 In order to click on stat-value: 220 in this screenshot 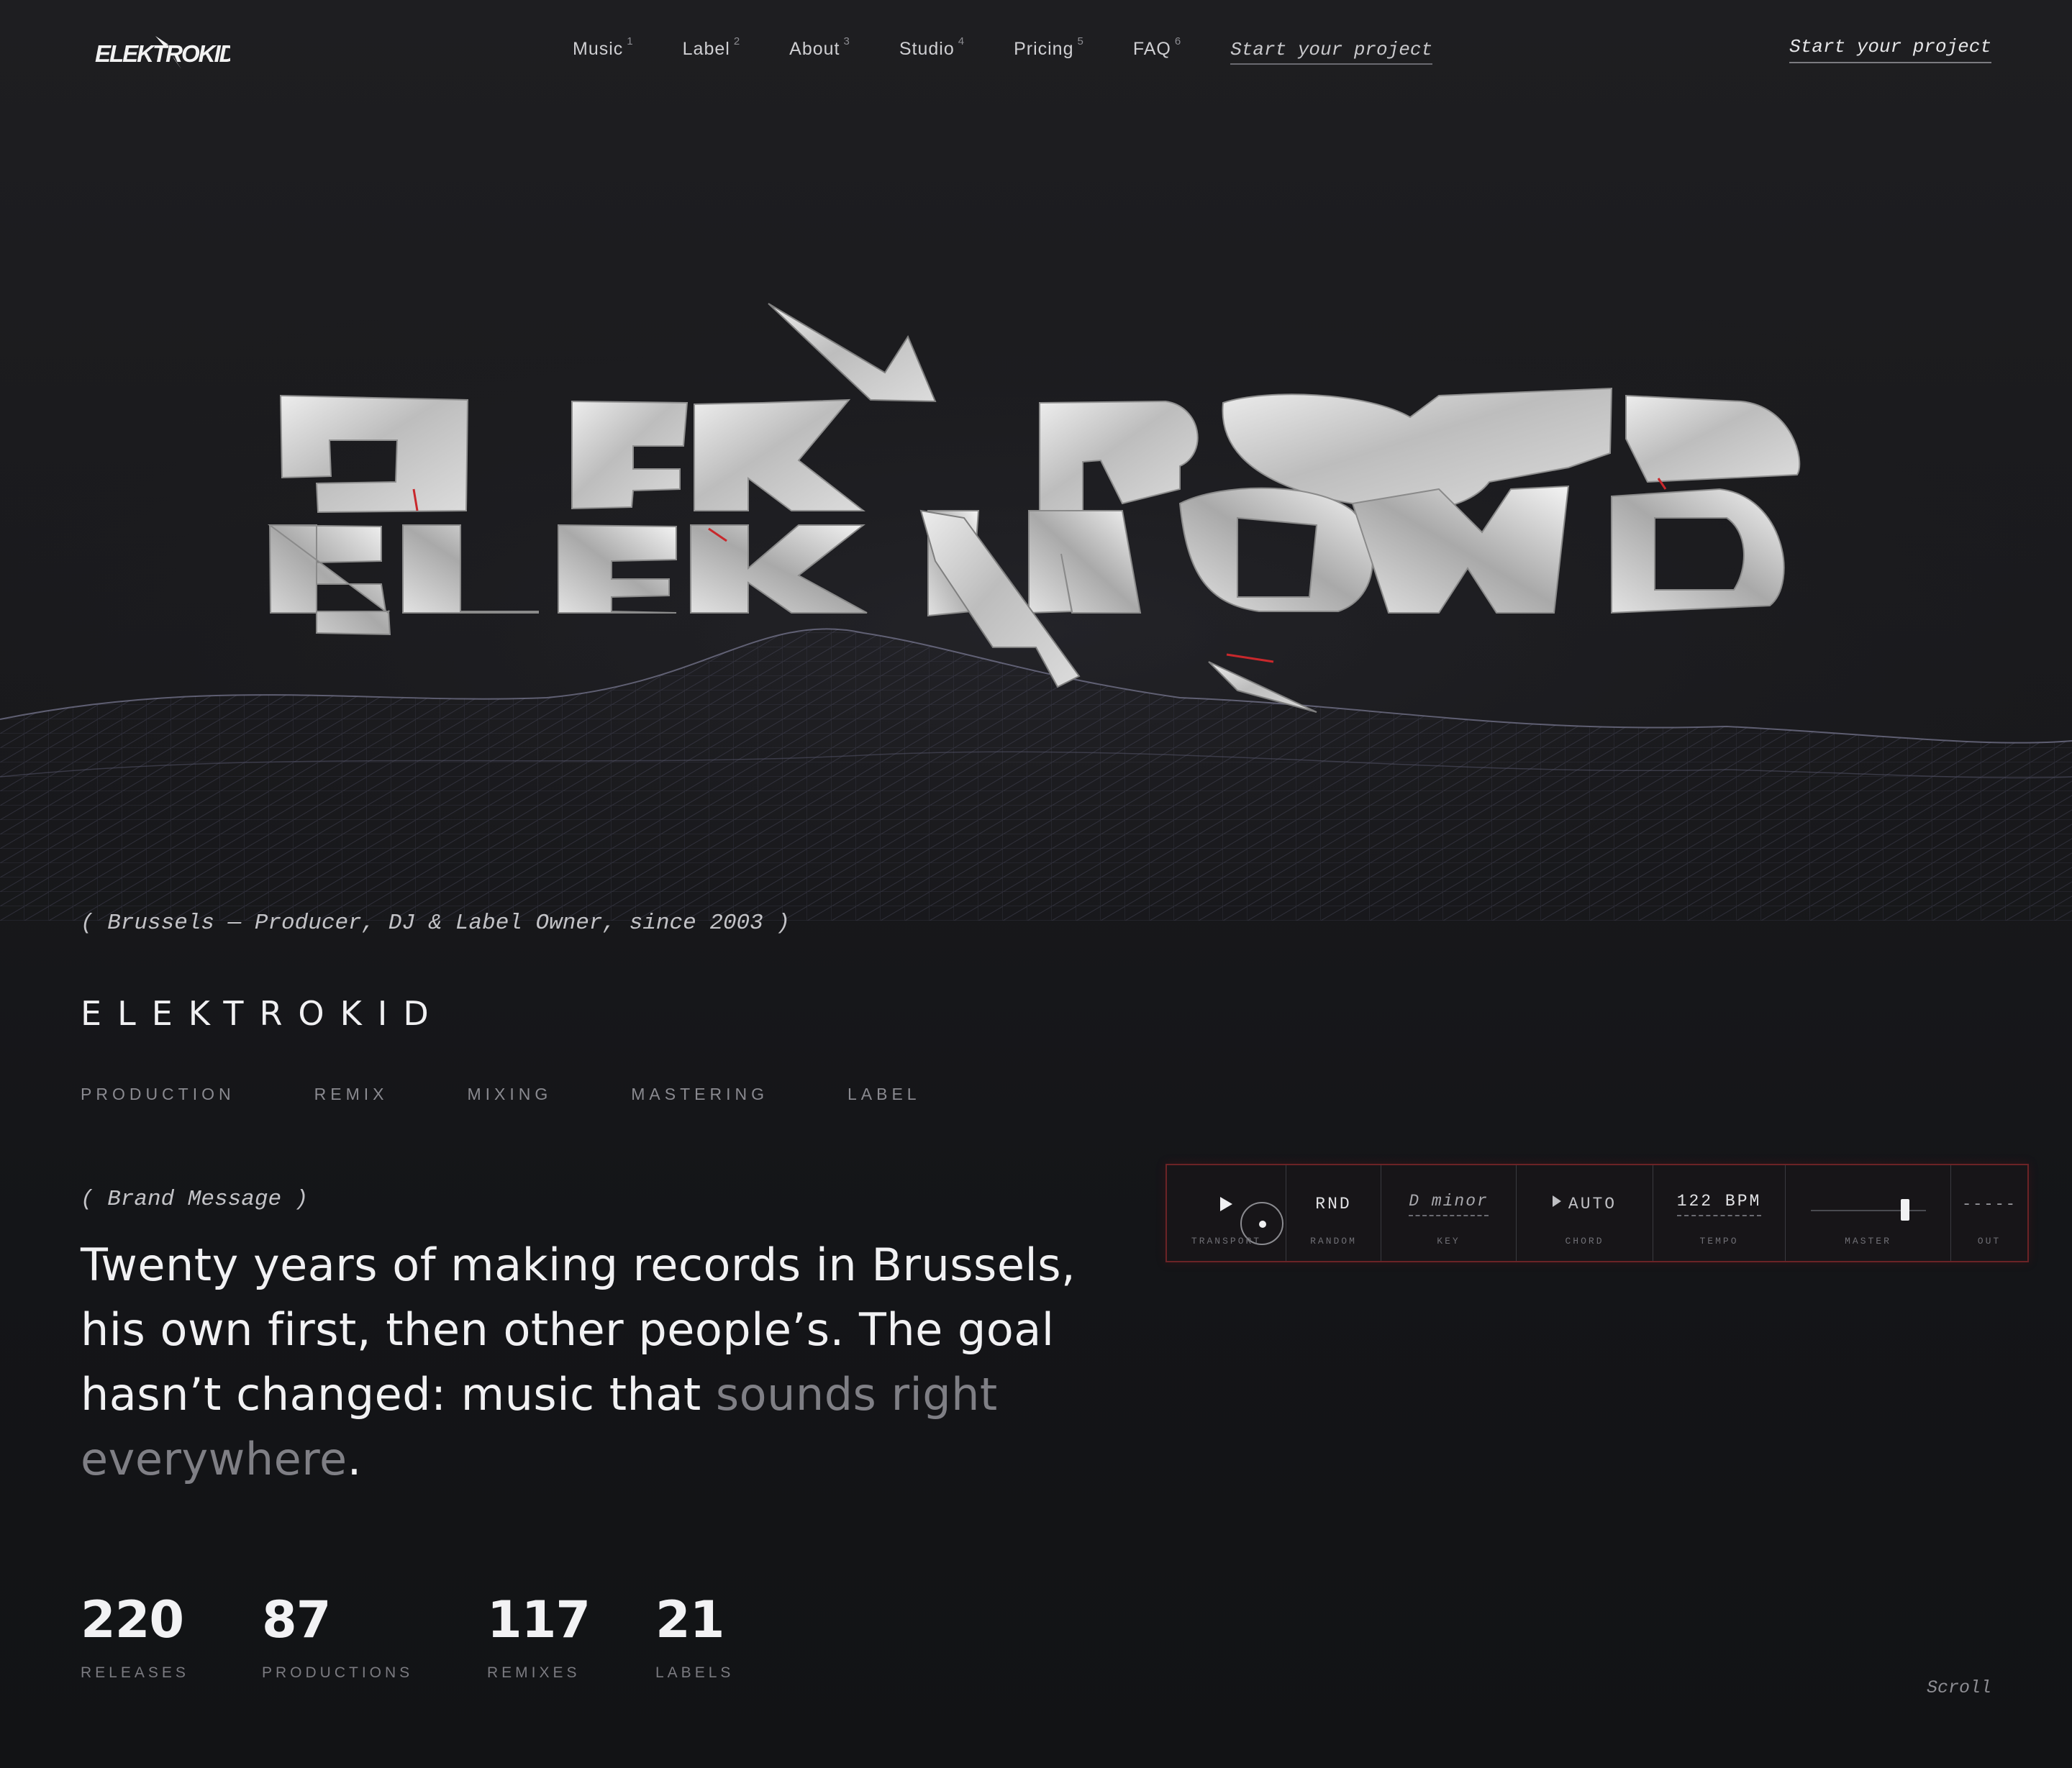, I will do `click(132, 1620)`.